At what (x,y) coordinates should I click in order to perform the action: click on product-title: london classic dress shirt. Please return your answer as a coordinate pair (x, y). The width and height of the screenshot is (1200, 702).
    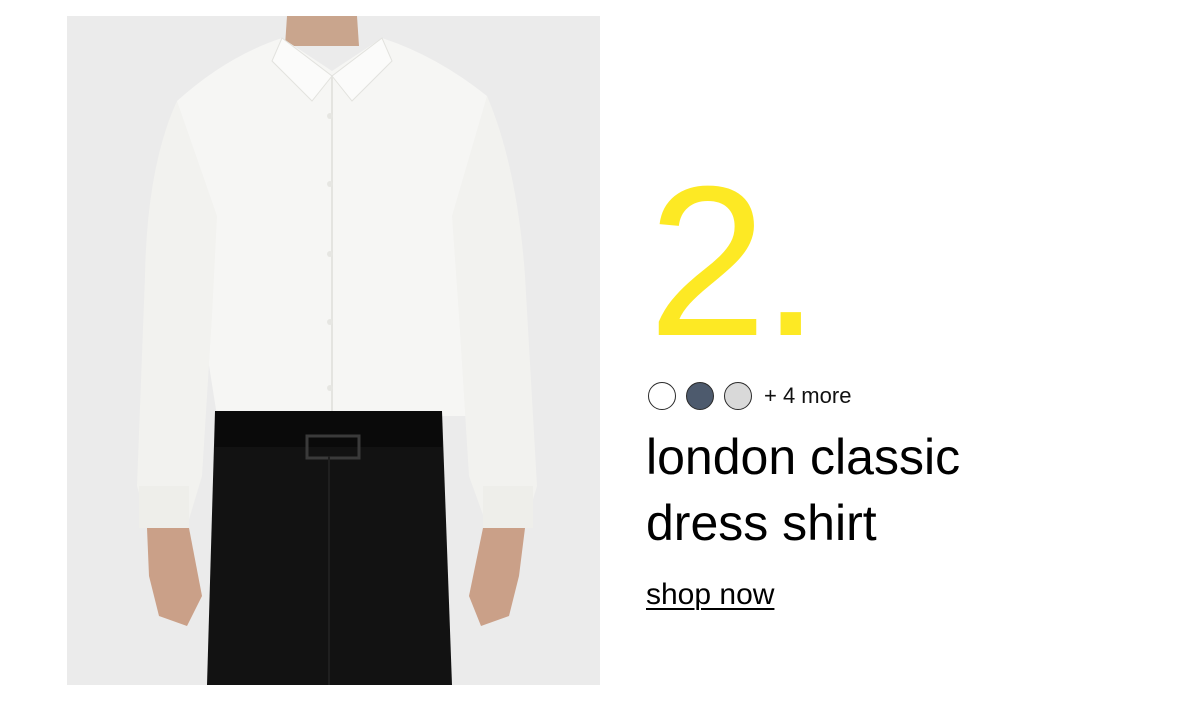
    Looking at the image, I should click on (803, 490).